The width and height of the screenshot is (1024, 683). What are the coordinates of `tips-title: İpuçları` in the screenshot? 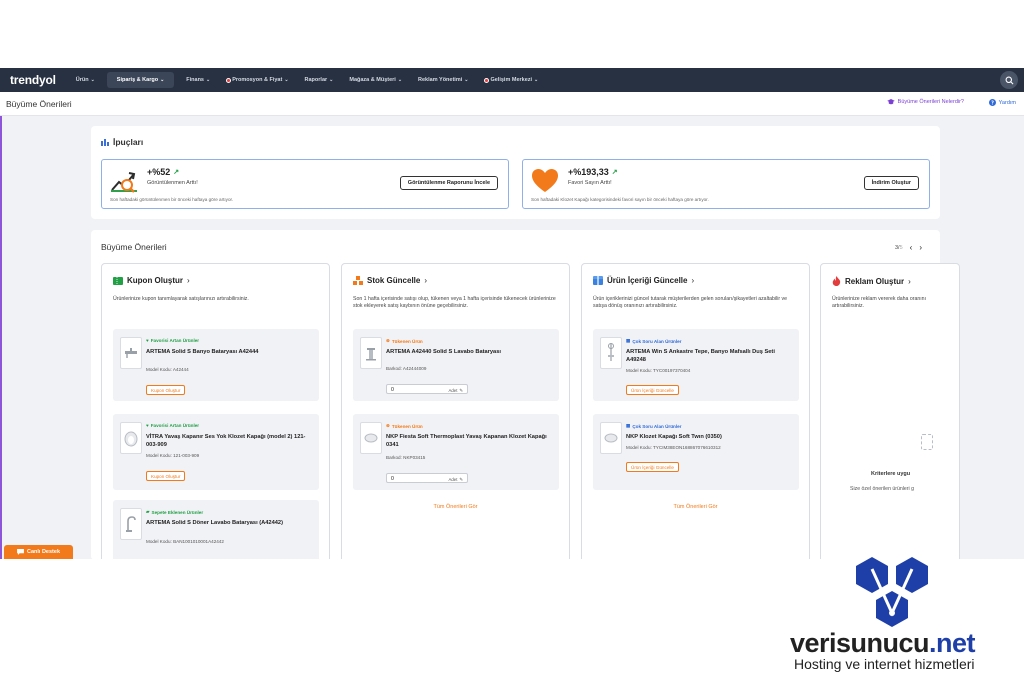 It's located at (122, 142).